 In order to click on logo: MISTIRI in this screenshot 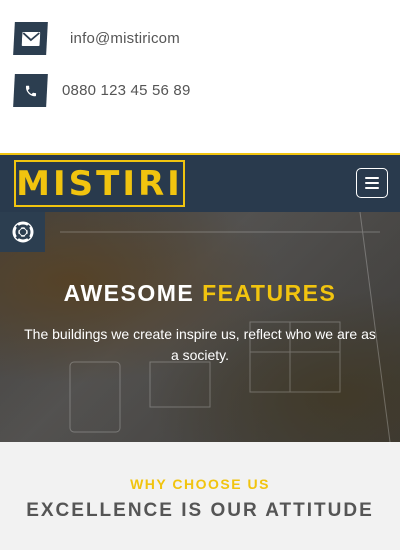, I will do `click(99, 183)`.